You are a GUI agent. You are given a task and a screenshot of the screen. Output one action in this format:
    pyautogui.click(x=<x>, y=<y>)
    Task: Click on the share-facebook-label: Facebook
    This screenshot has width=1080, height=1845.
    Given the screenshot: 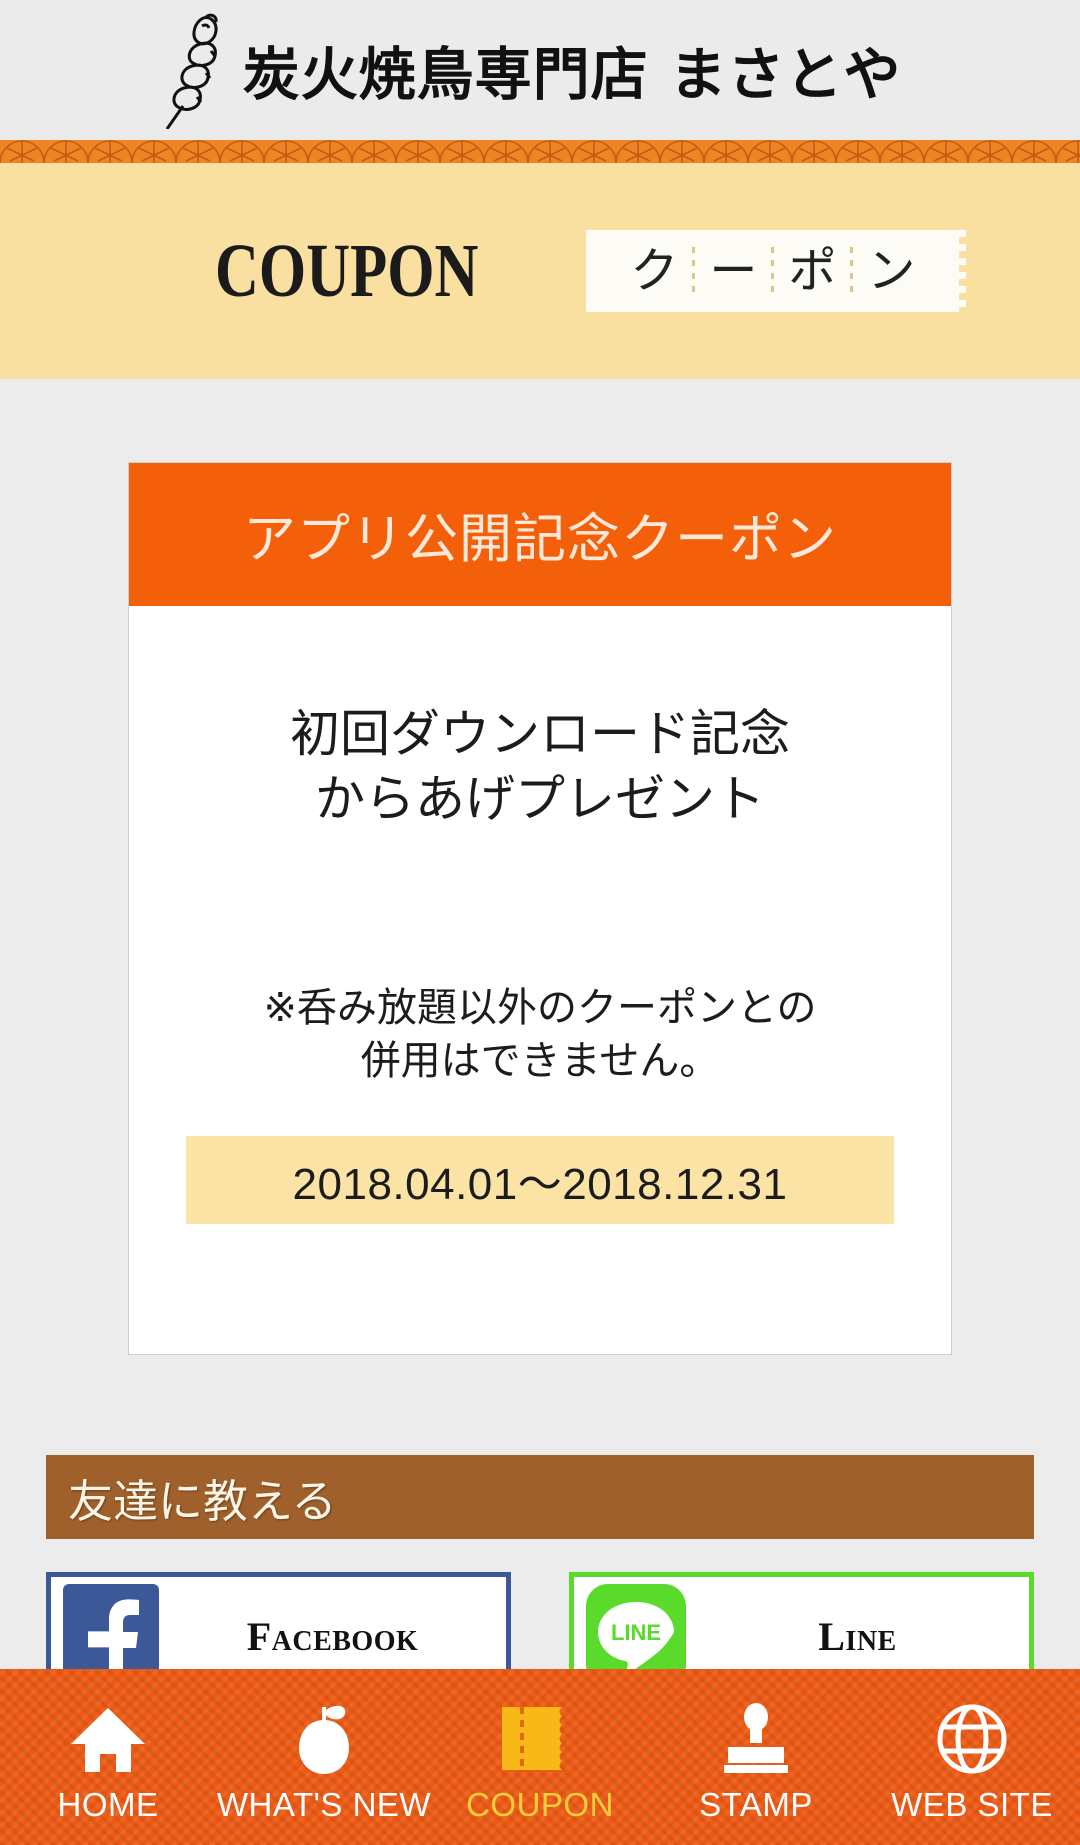 What is the action you would take?
    pyautogui.click(x=332, y=1636)
    